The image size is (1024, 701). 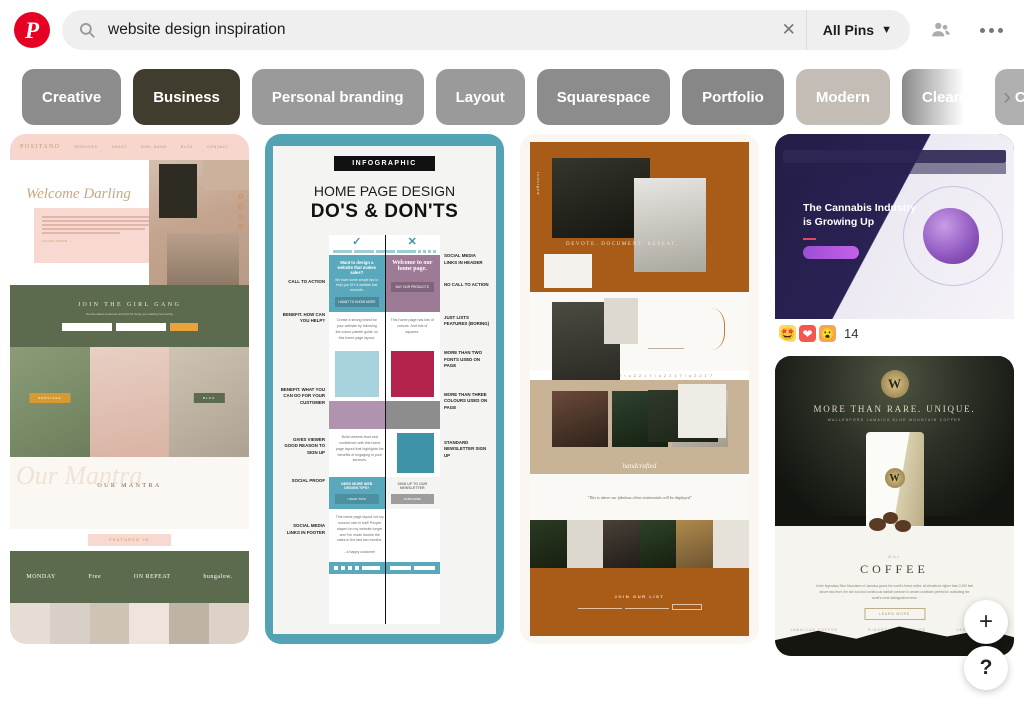 What do you see at coordinates (412, 242) in the screenshot?
I see `dont-x-icon: ✕` at bounding box center [412, 242].